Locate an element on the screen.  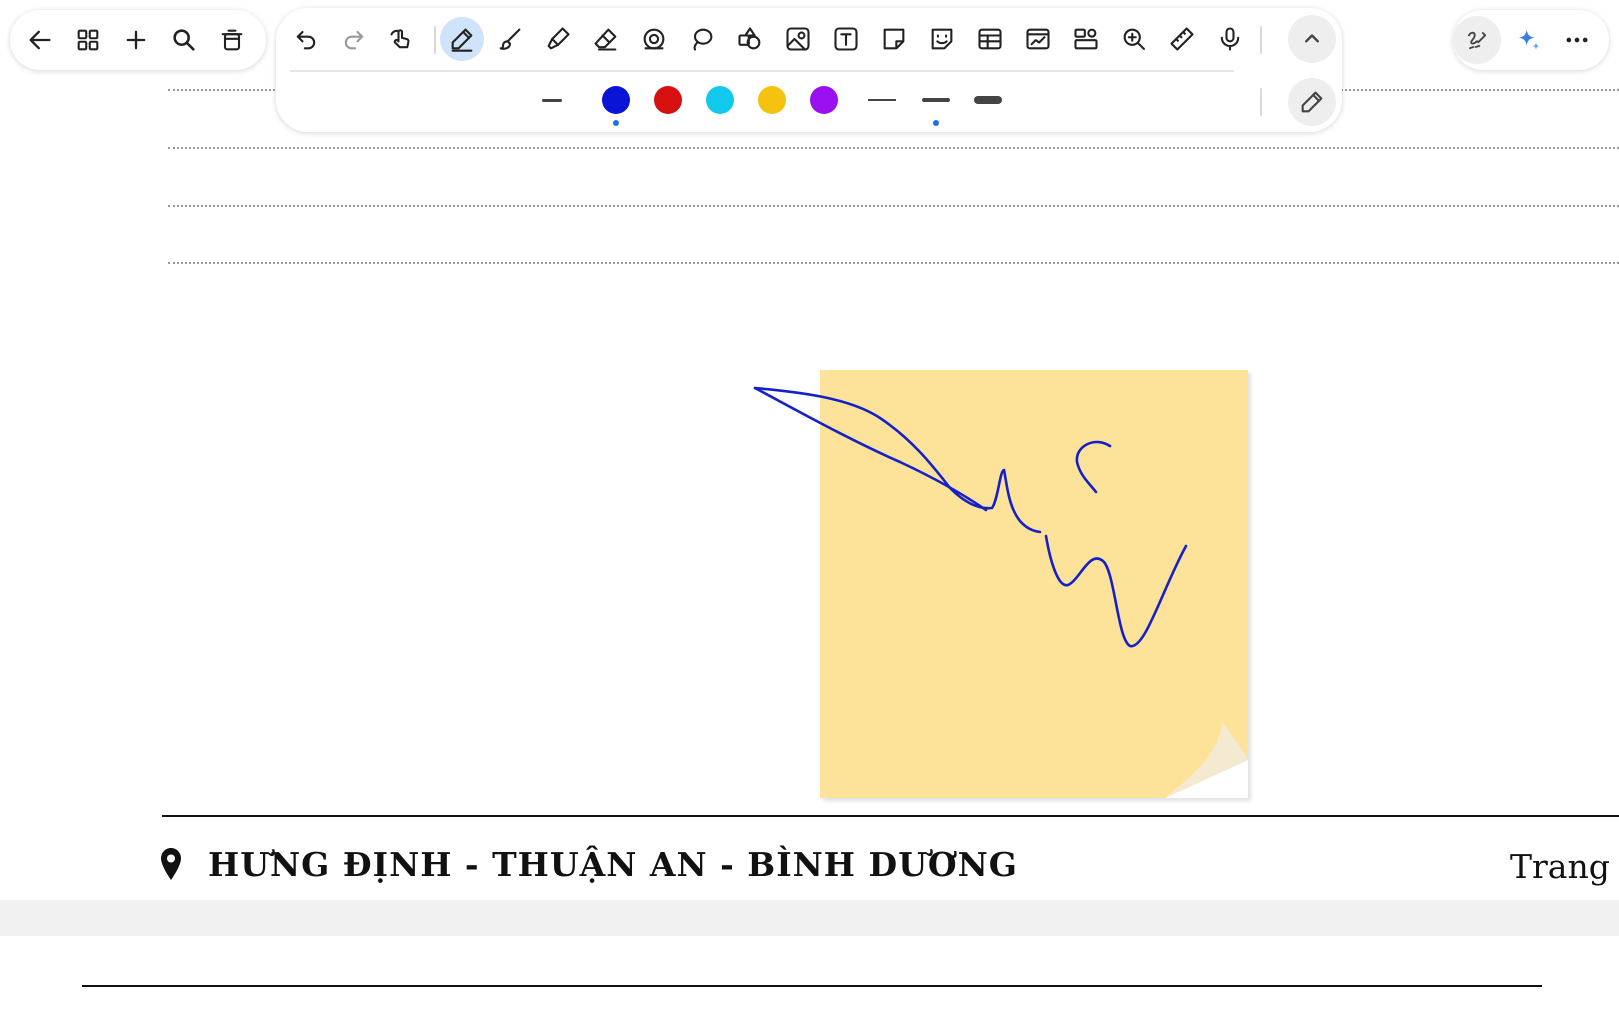
search-icon is located at coordinates (184, 40).